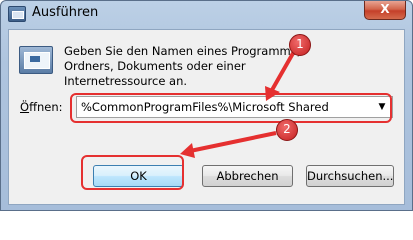  What do you see at coordinates (281, 74) in the screenshot?
I see `arrow-to-input` at bounding box center [281, 74].